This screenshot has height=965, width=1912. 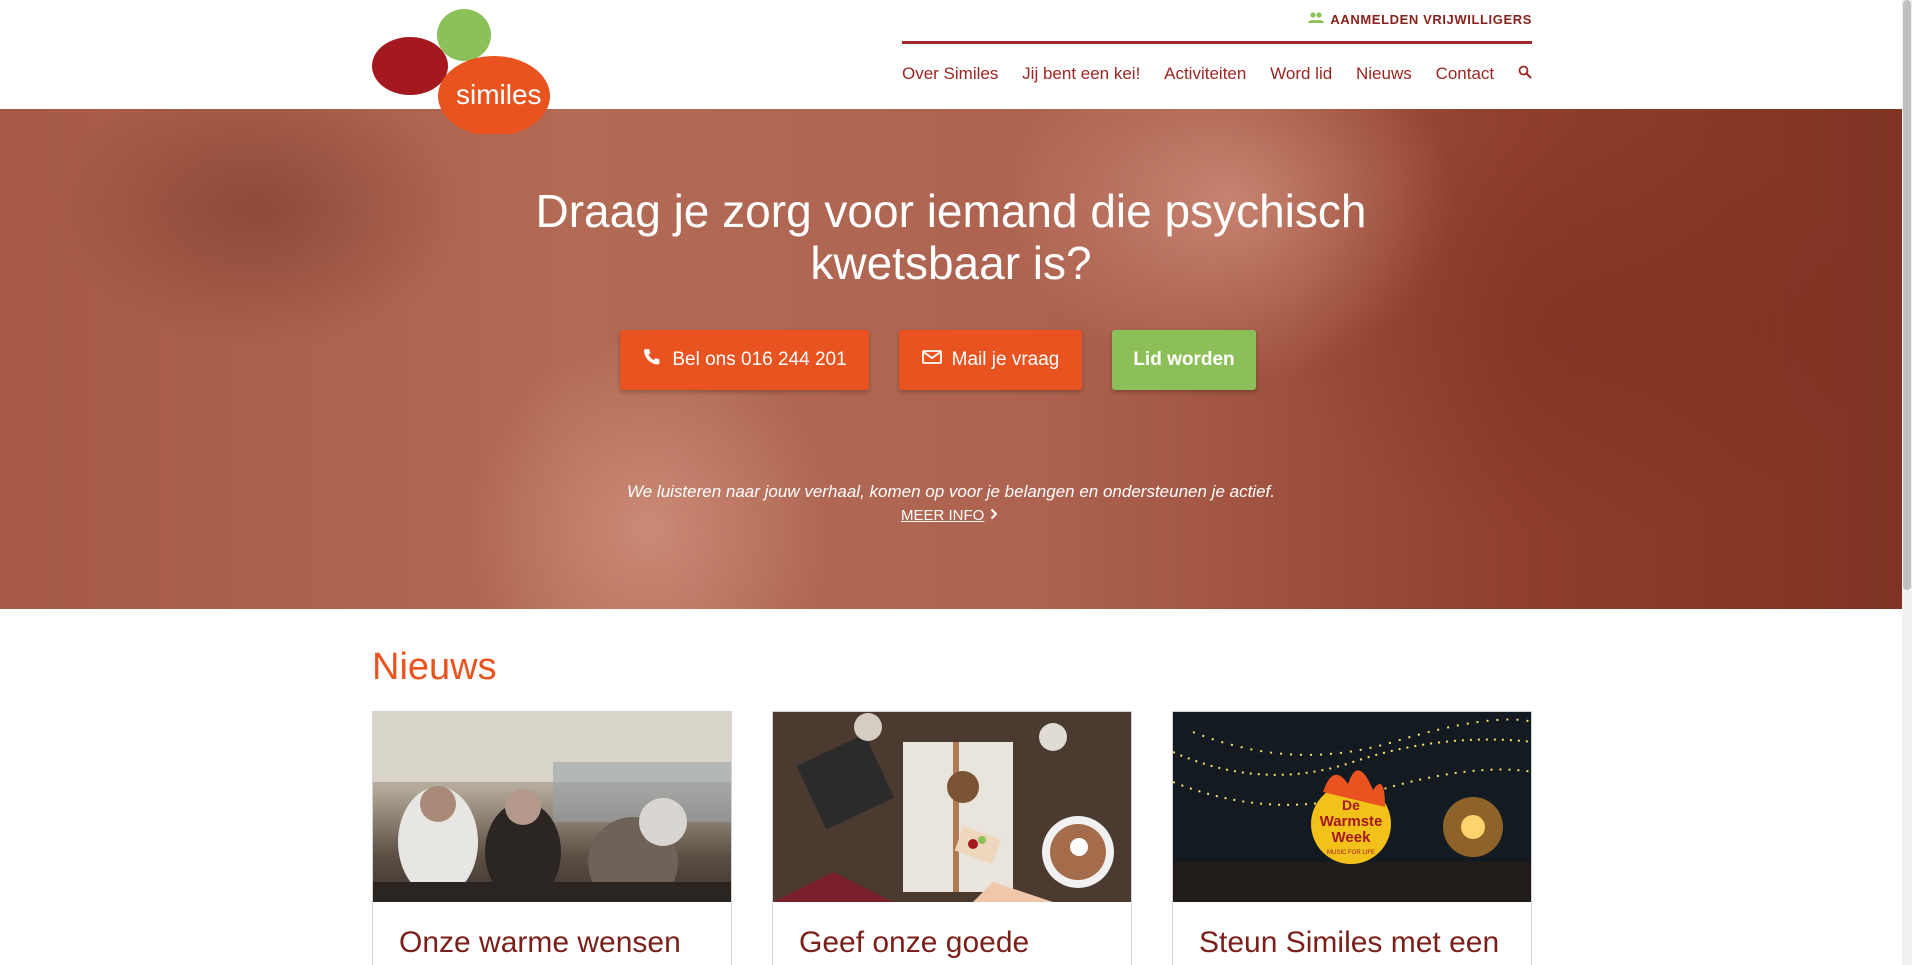 I want to click on search-icon, so click(x=1525, y=74).